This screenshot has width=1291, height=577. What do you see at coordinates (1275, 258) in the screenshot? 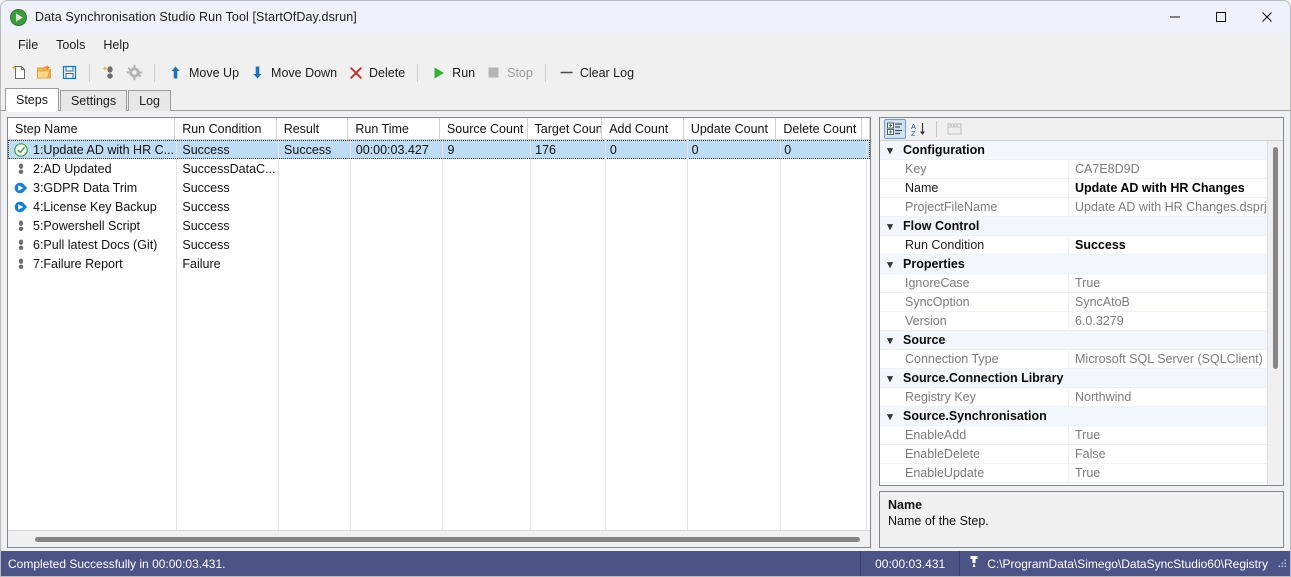
I see `vscrollbar-thumb` at bounding box center [1275, 258].